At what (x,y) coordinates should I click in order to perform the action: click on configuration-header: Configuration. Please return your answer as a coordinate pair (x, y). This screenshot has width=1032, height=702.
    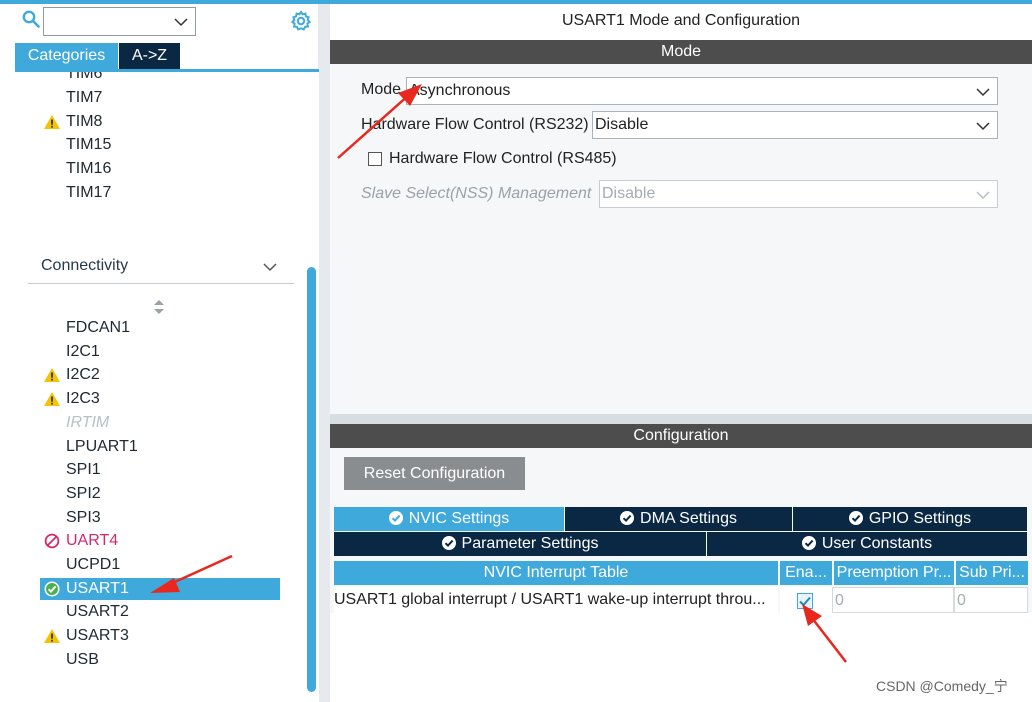
    Looking at the image, I should click on (681, 436).